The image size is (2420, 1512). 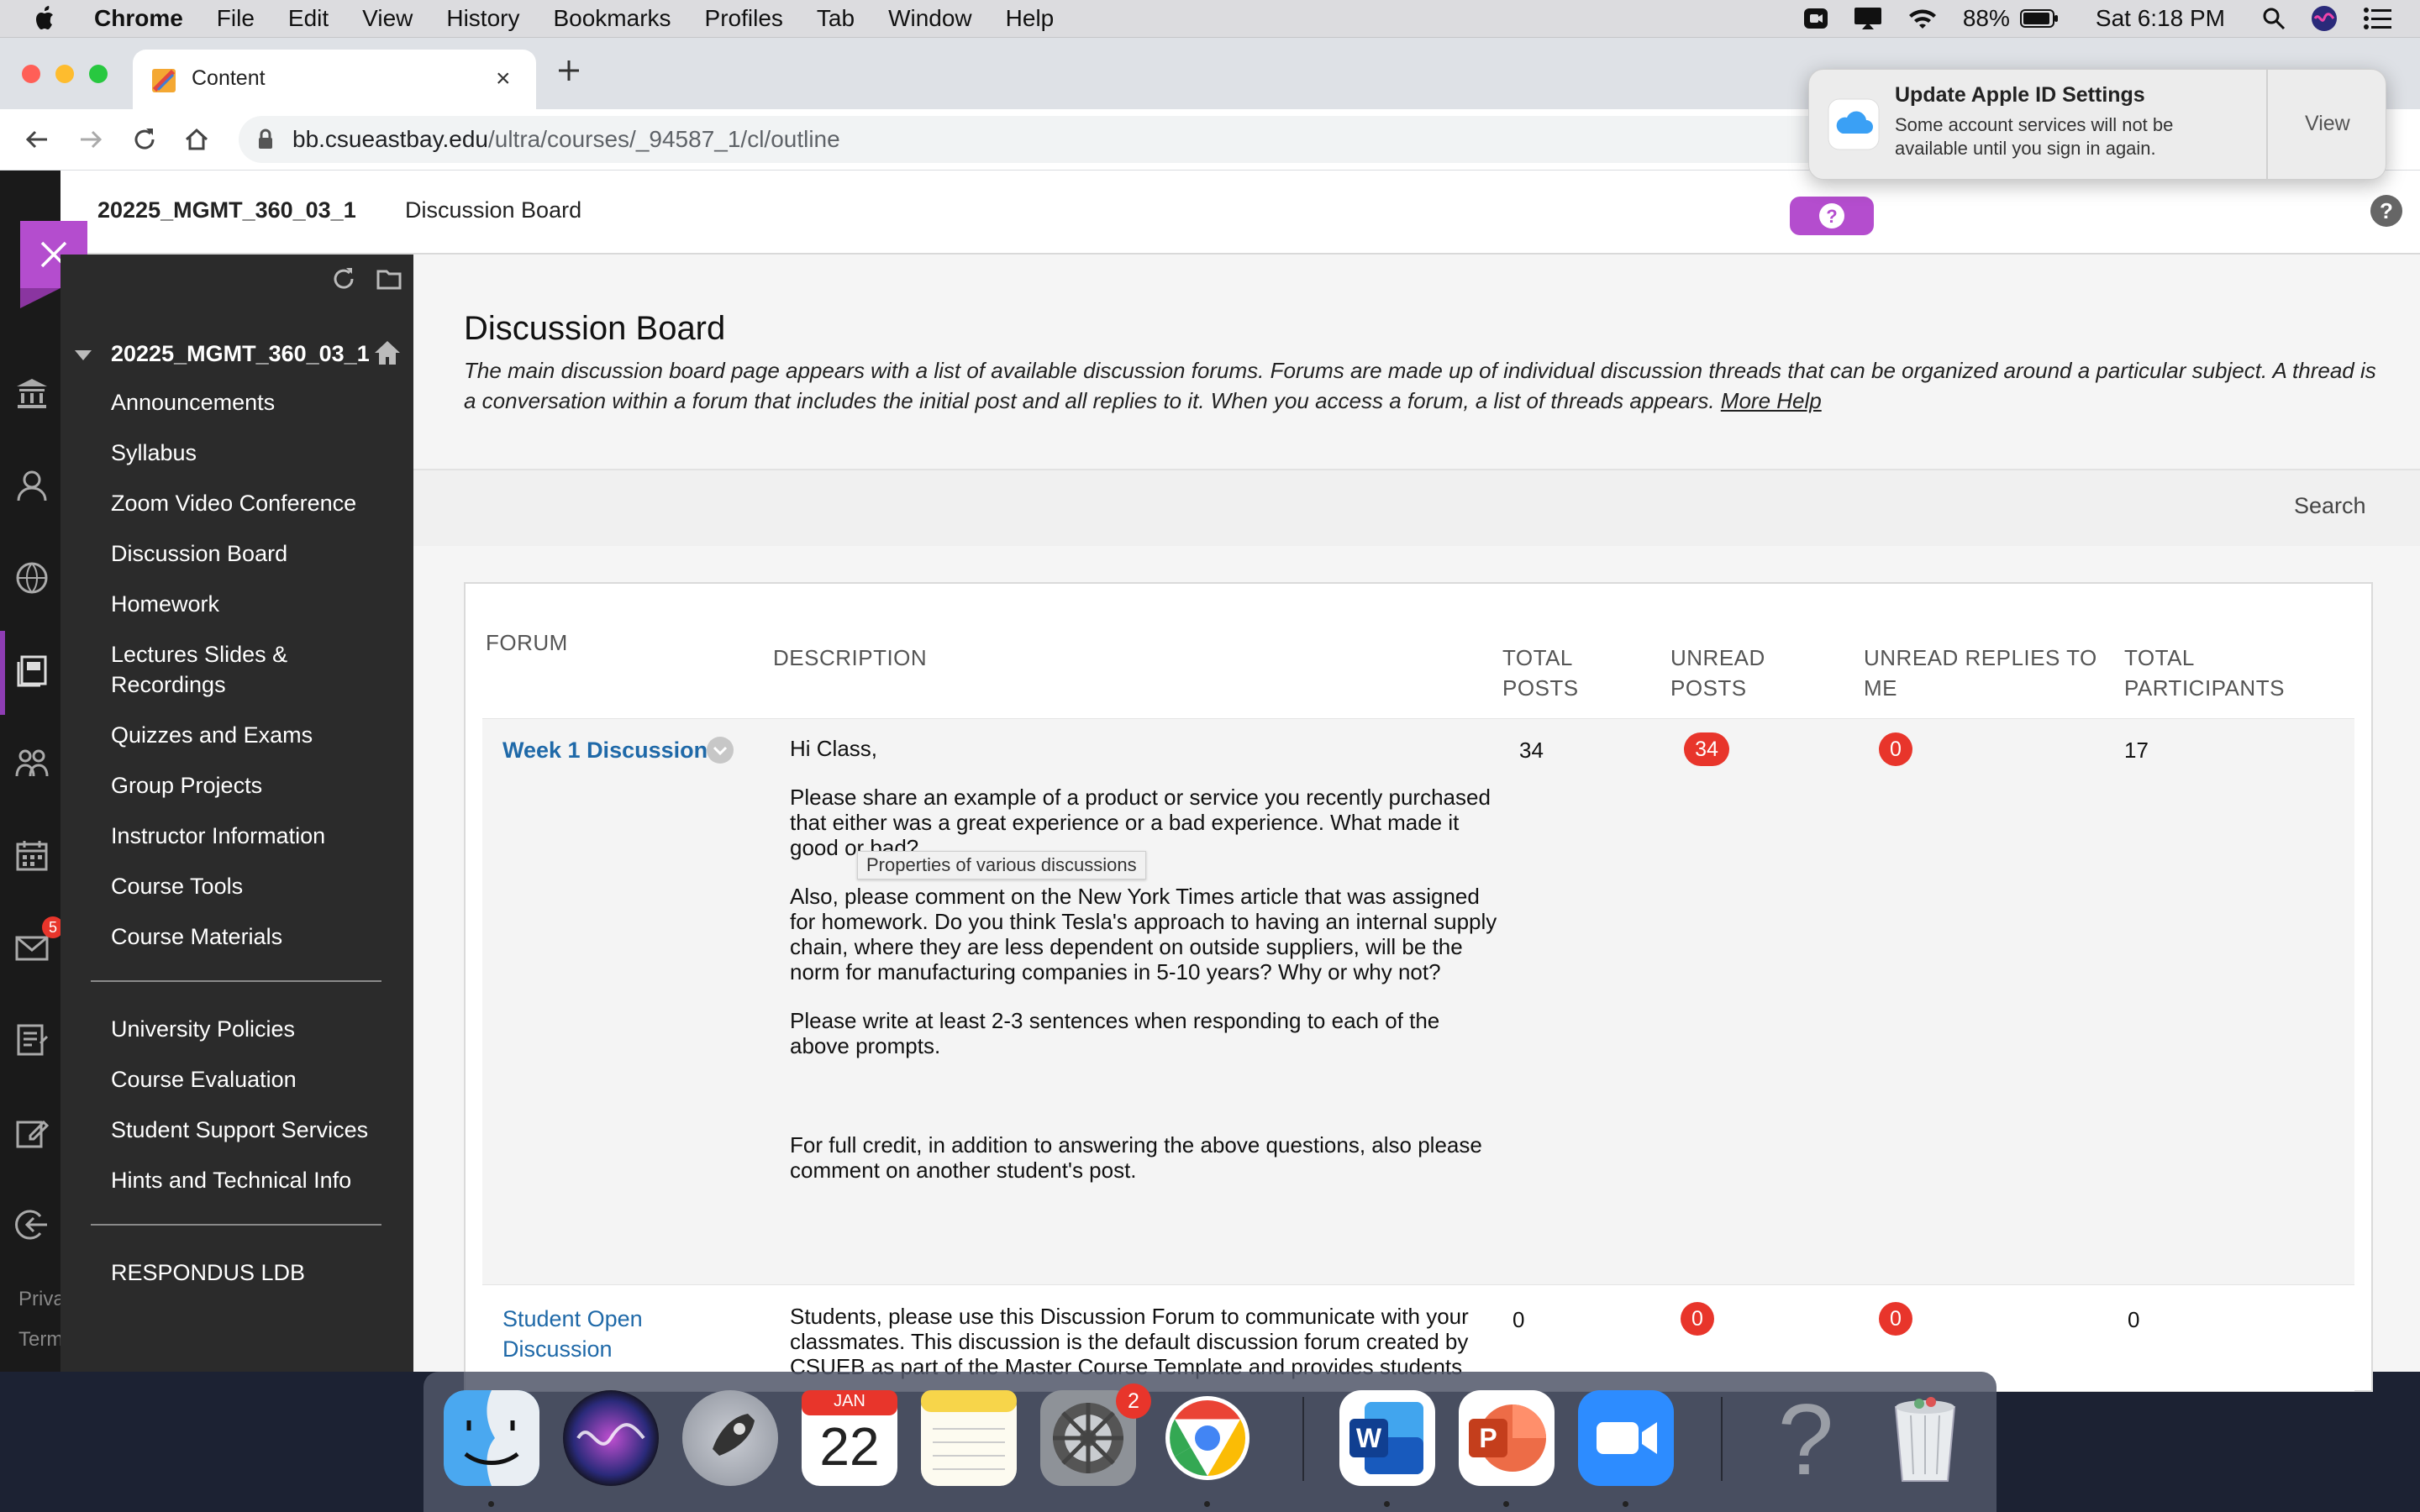 I want to click on menu-quizzes-and-exams: Quizzes and Exams, so click(x=212, y=735).